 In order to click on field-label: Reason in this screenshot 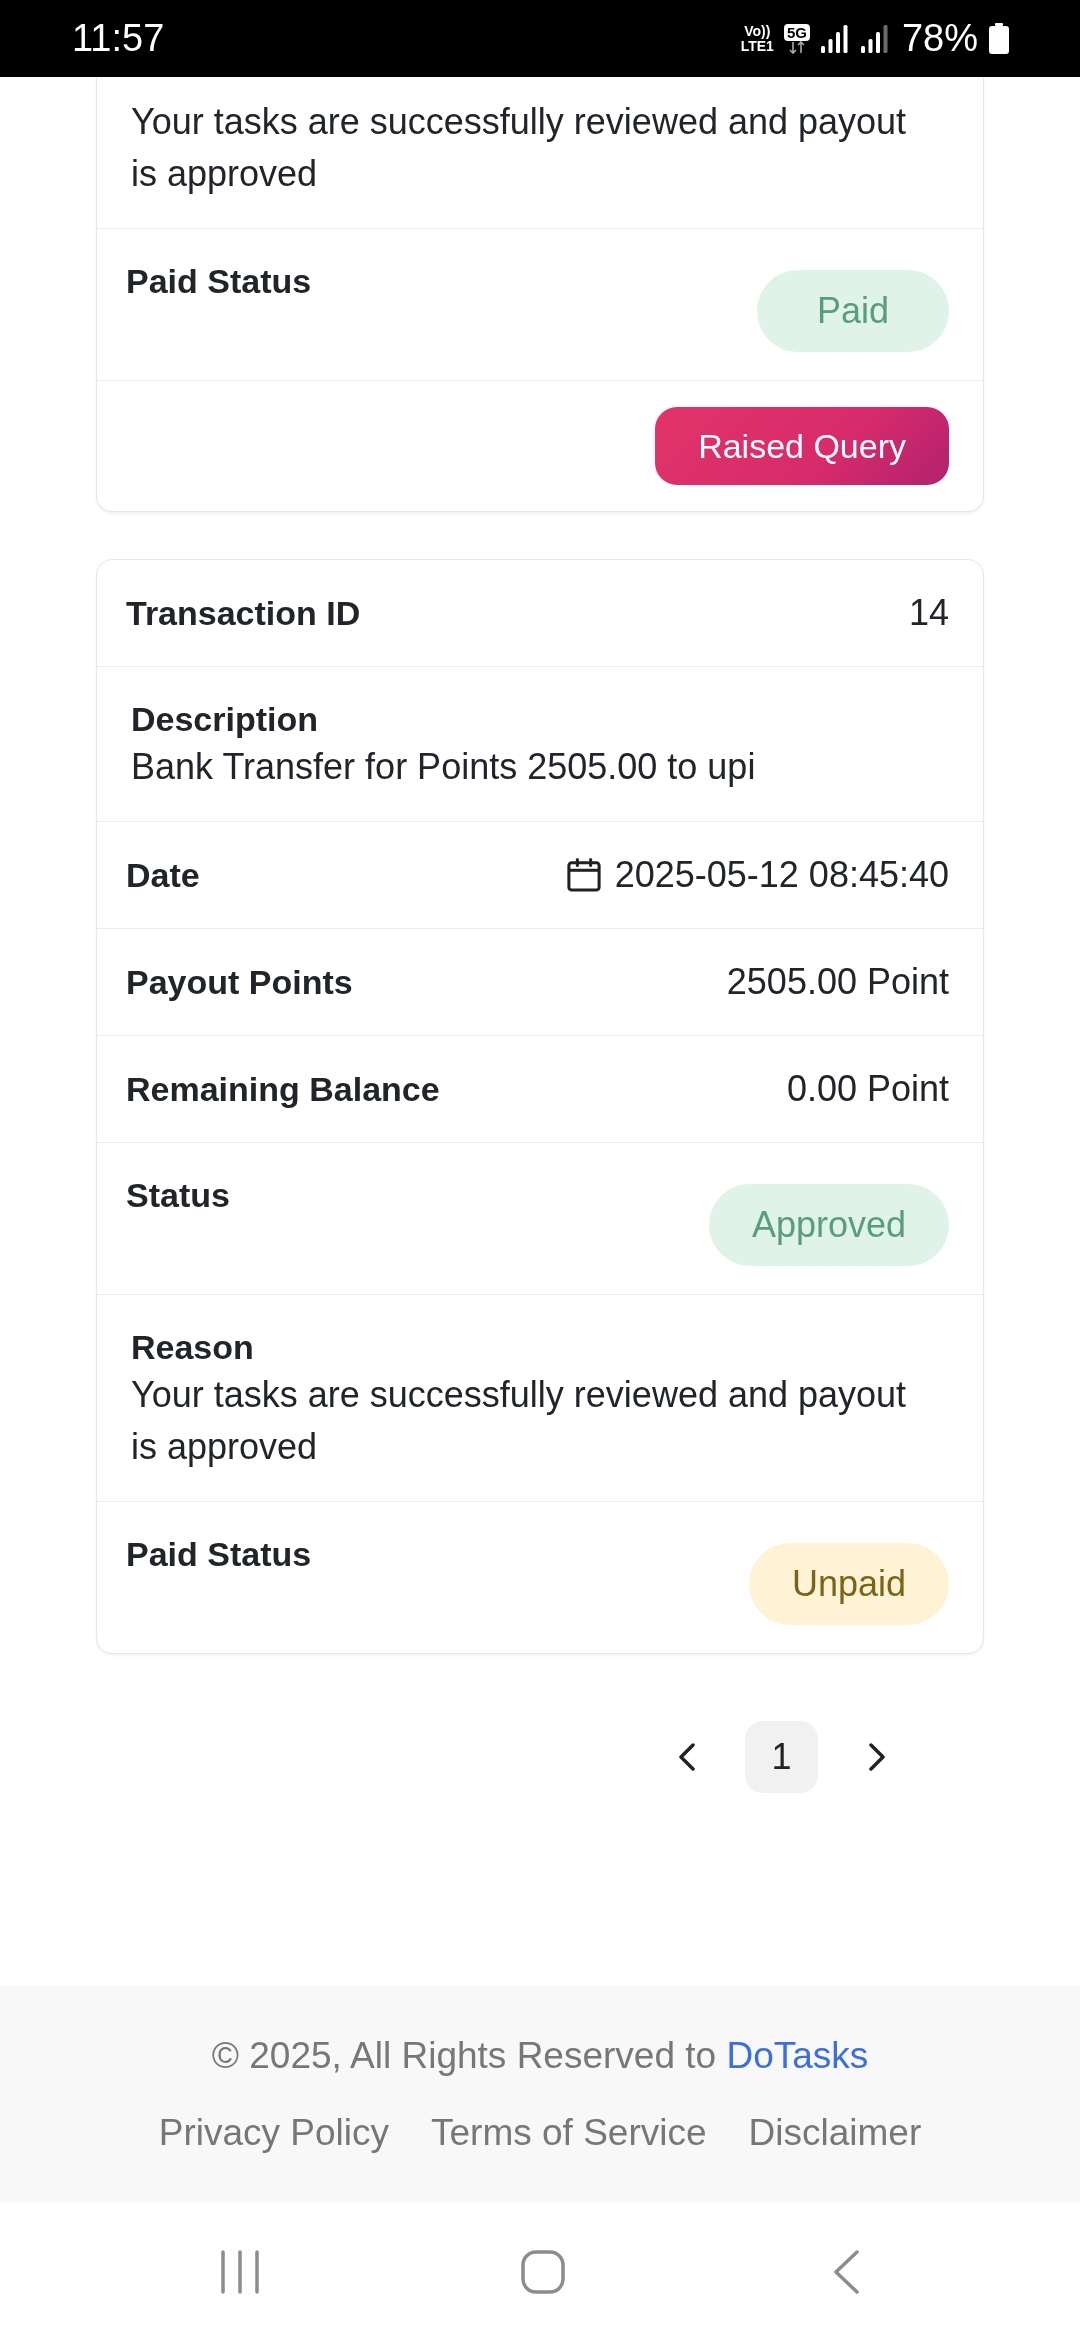, I will do `click(192, 1347)`.